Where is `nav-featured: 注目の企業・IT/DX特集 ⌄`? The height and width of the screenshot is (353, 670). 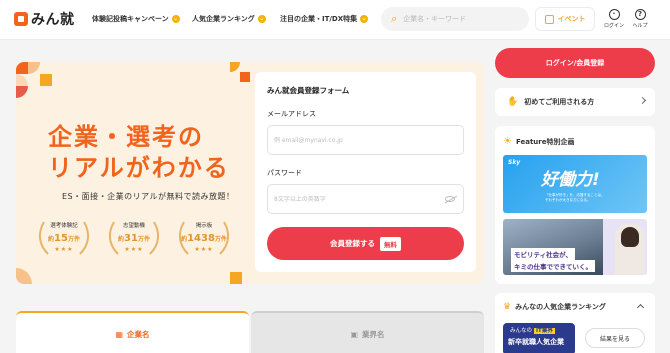
nav-featured: 注目の企業・IT/DX特集 ⌄ is located at coordinates (324, 19).